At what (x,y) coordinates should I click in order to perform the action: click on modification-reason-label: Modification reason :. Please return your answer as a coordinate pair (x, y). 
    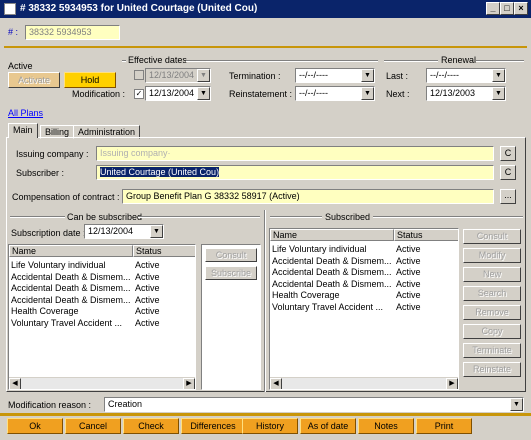
    Looking at the image, I should click on (50, 405).